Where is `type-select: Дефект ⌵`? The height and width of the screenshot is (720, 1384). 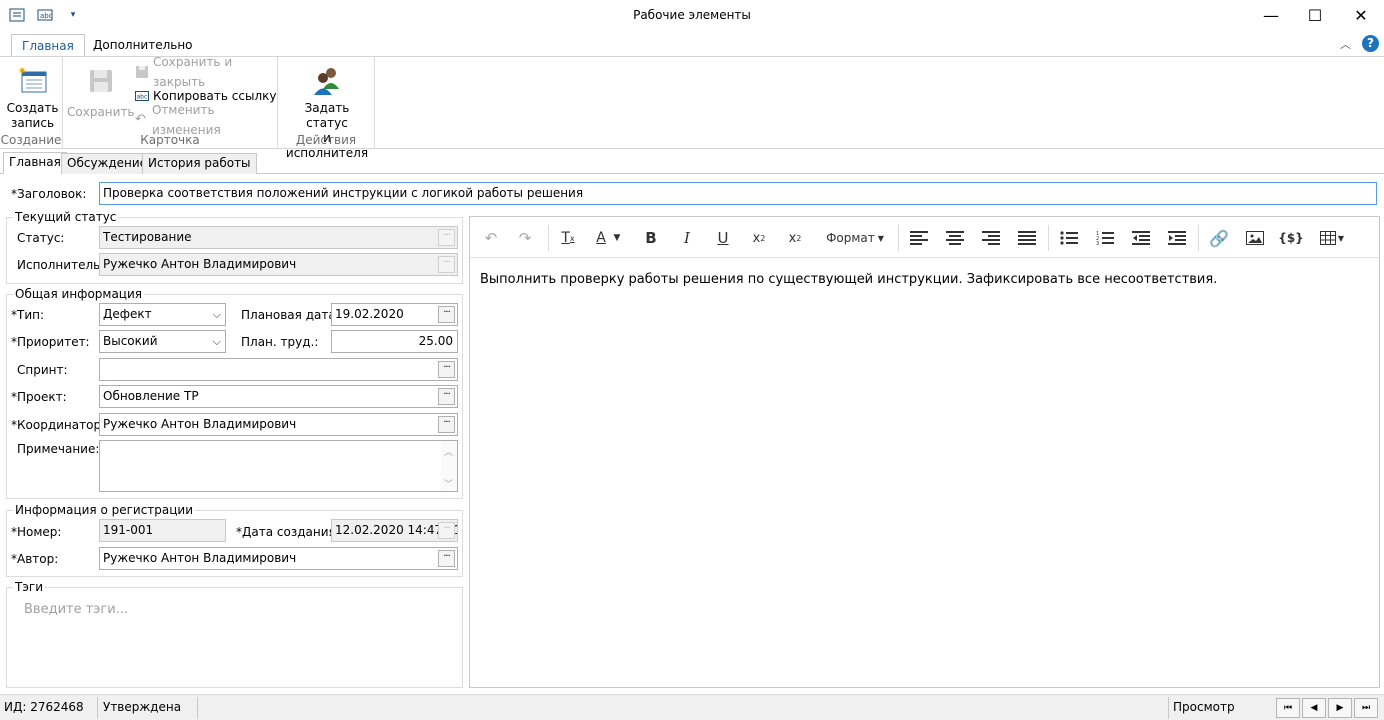 type-select: Дефект ⌵ is located at coordinates (162, 314).